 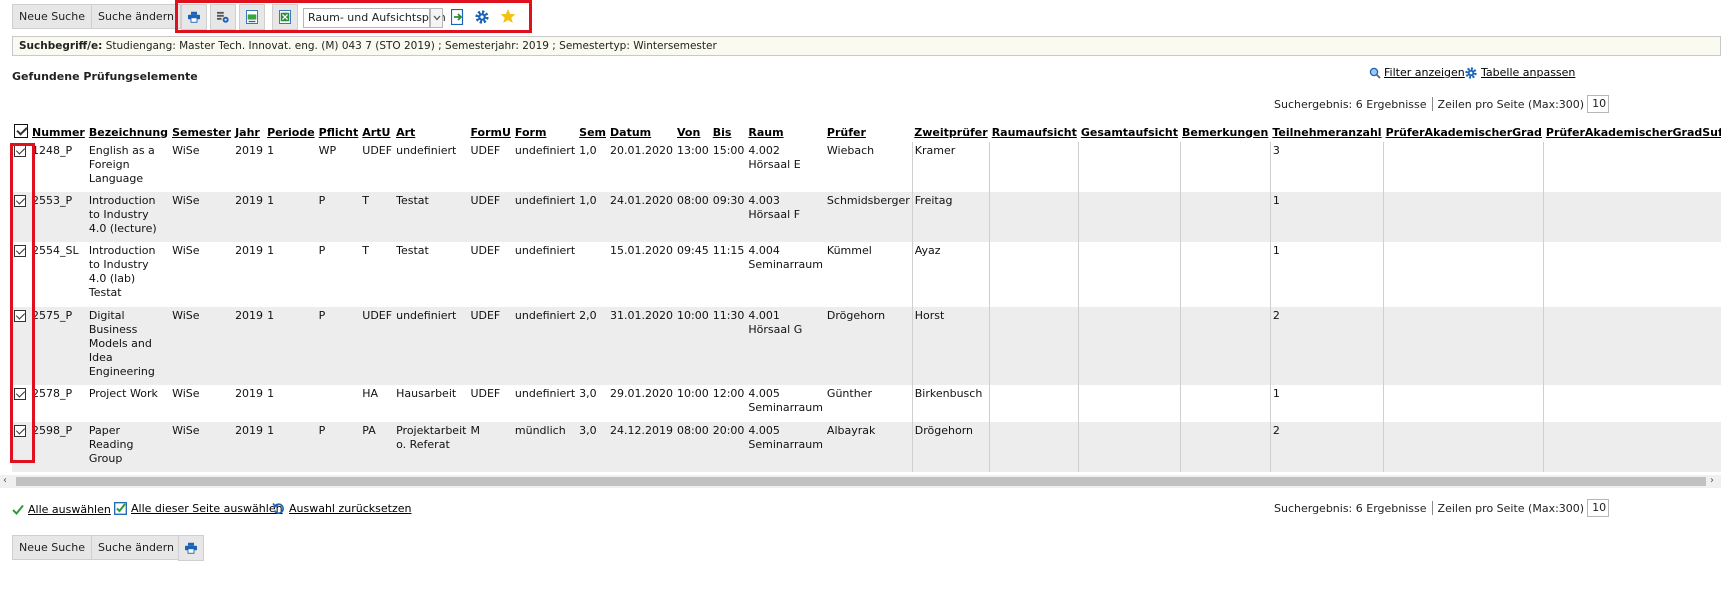 I want to click on export-settings-icon, so click(x=223, y=17).